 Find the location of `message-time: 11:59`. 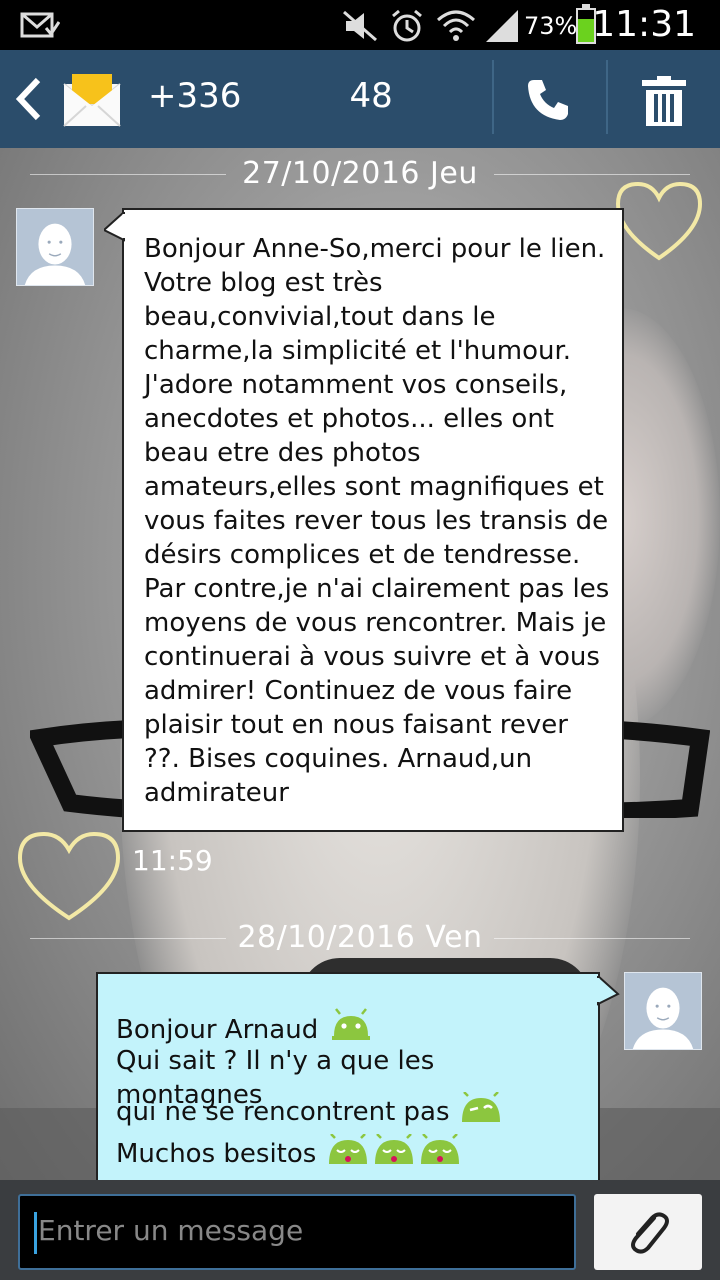

message-time: 11:59 is located at coordinates (172, 860).